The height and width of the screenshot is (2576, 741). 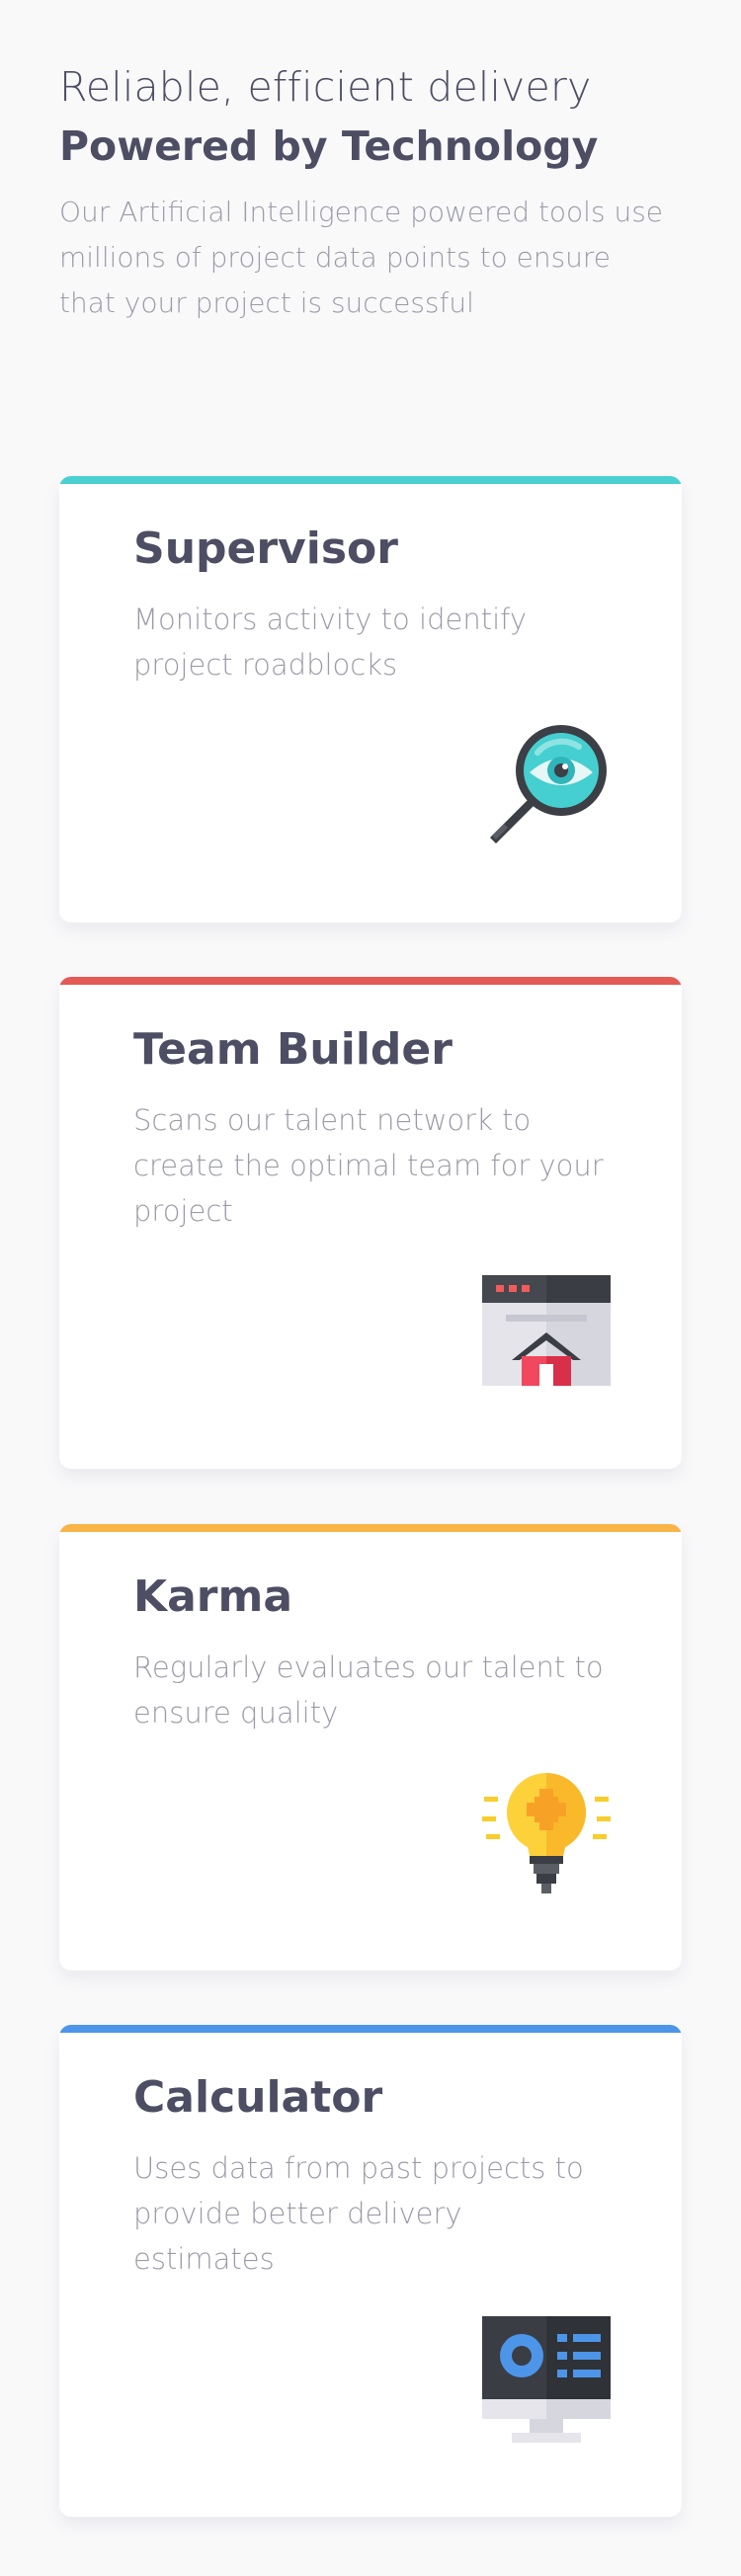 I want to click on monitor-dashboard-icon, so click(x=546, y=2380).